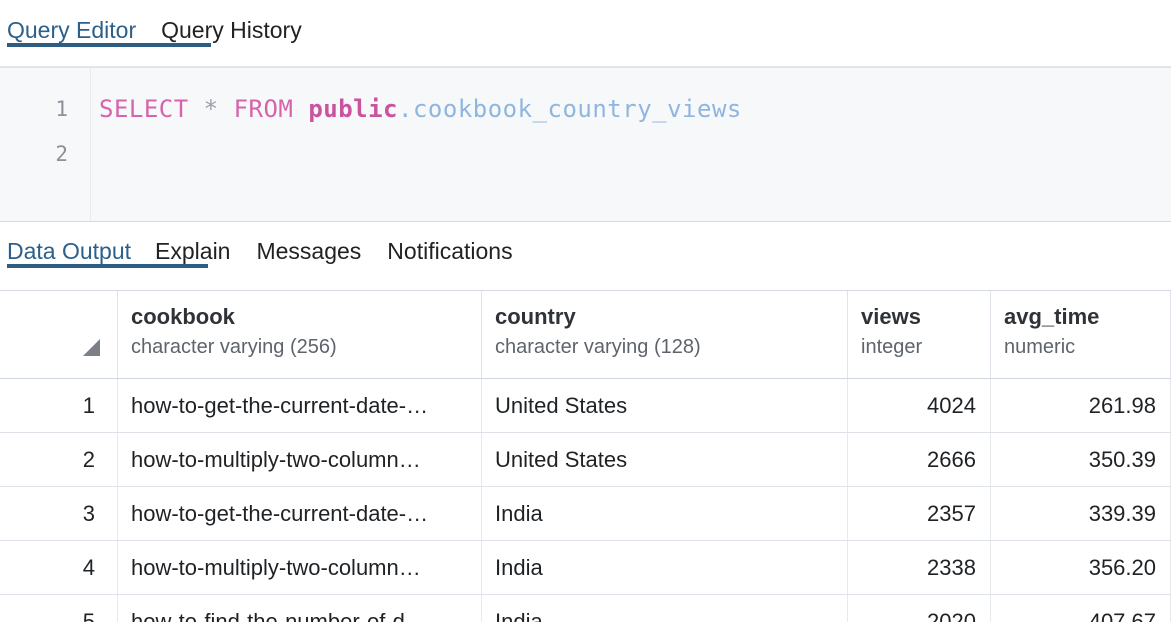 This screenshot has width=1171, height=622. I want to click on tab-query-editor-label: Query Editor, so click(72, 30).